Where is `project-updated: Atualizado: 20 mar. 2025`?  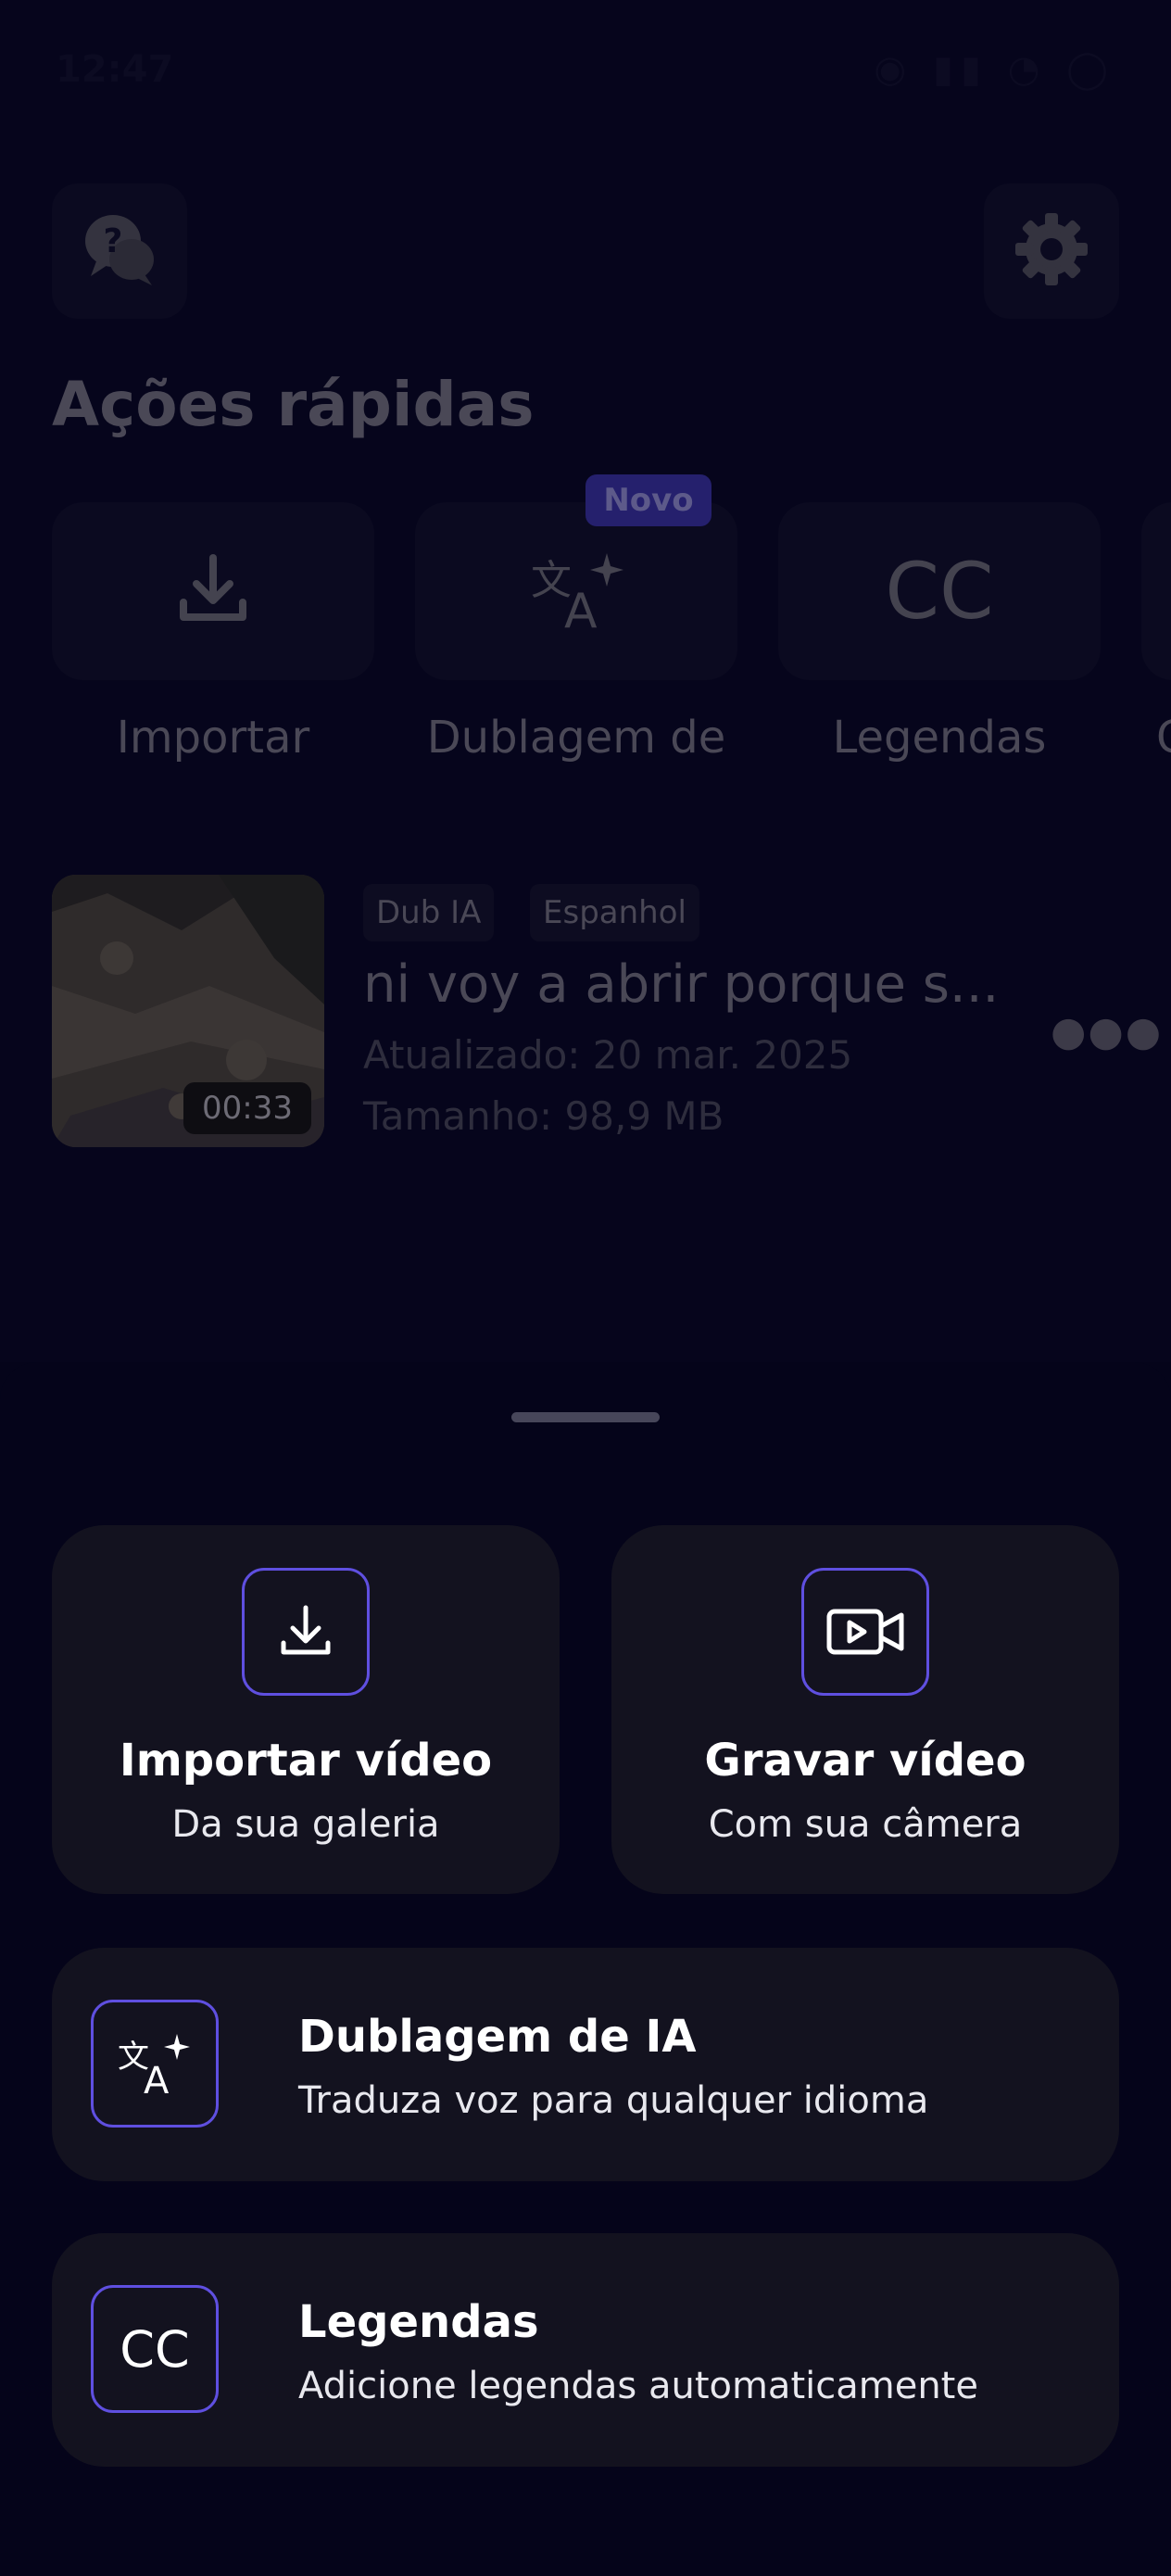 project-updated: Atualizado: 20 mar. 2025 is located at coordinates (608, 1055).